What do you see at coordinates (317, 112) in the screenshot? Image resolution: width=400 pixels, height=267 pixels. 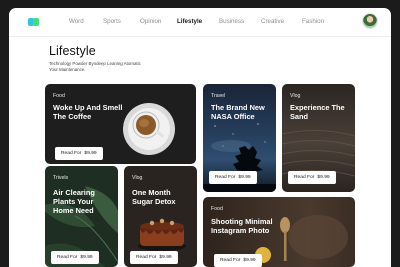 I see `card-title: Experience The Sand` at bounding box center [317, 112].